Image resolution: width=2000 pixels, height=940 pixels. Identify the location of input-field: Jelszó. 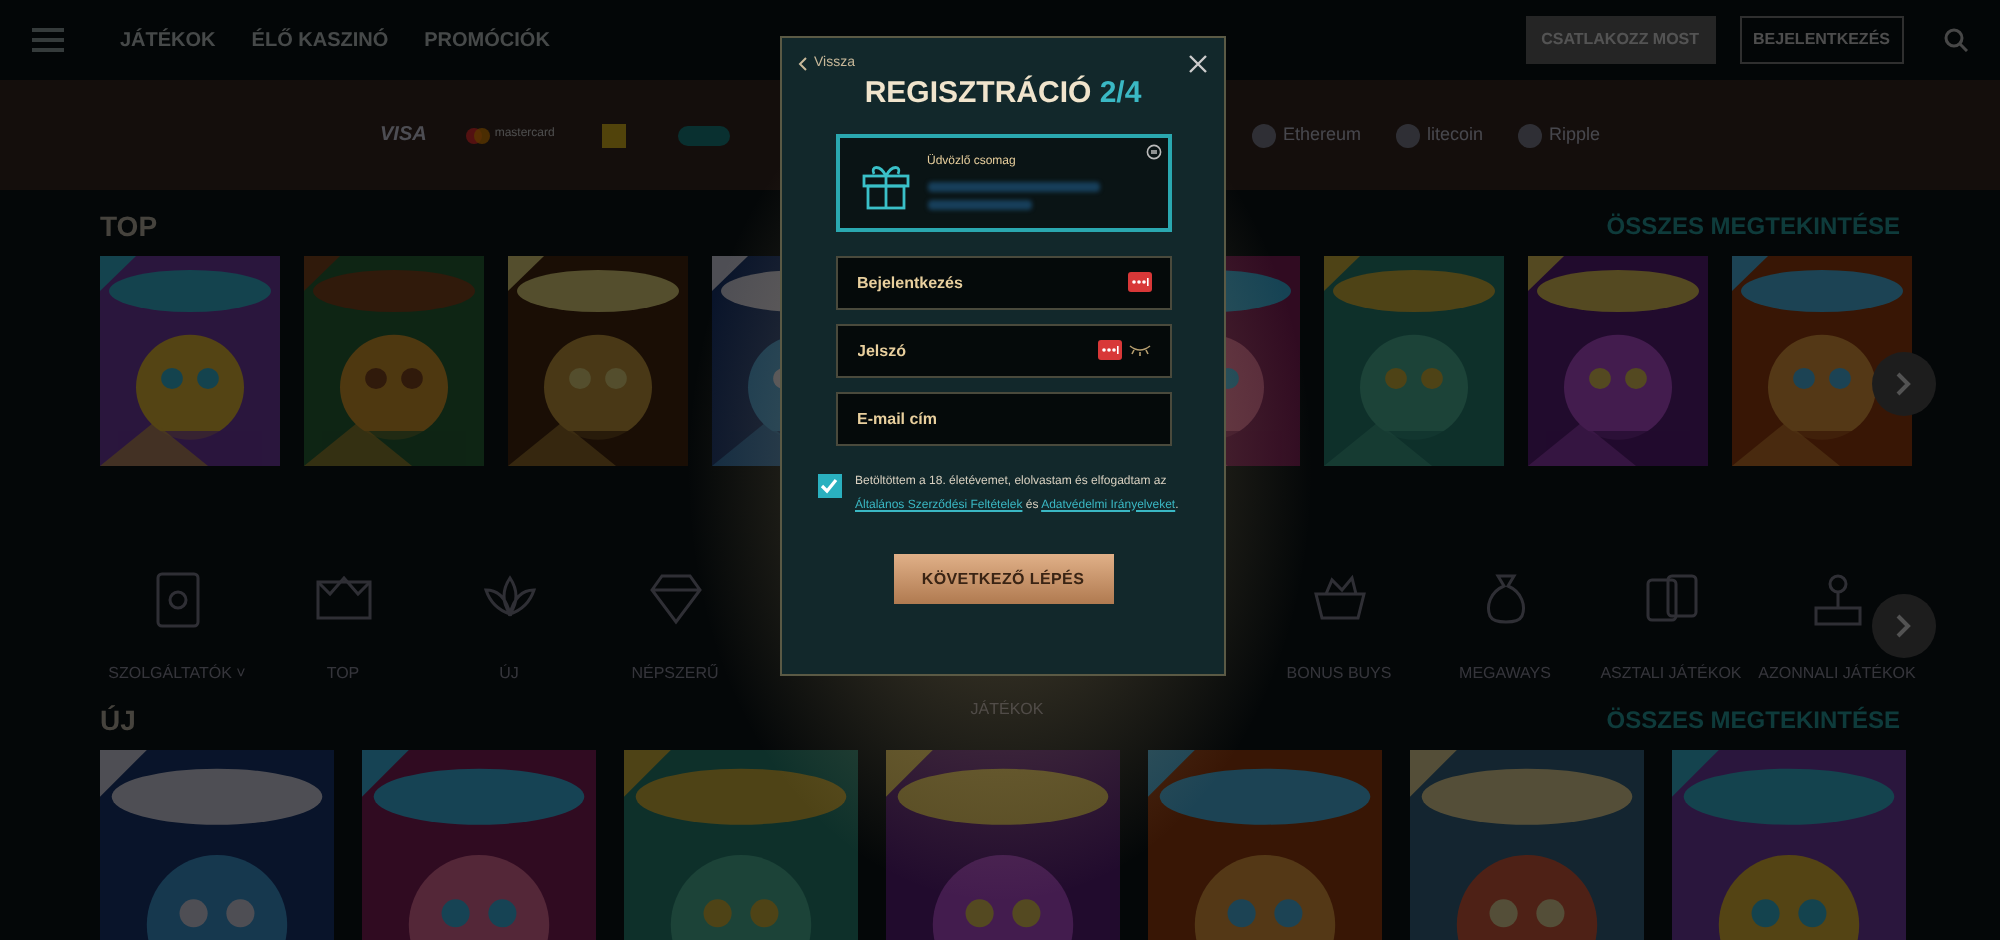
(1003, 351).